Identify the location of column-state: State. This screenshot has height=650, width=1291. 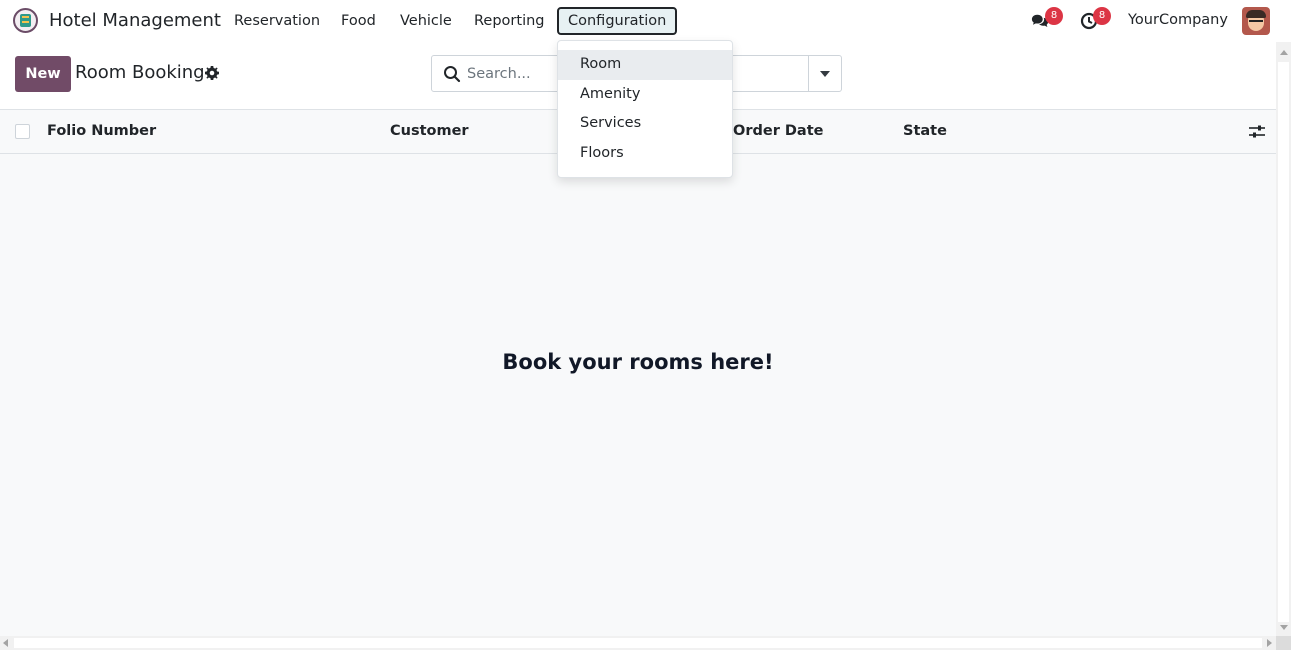
(925, 131).